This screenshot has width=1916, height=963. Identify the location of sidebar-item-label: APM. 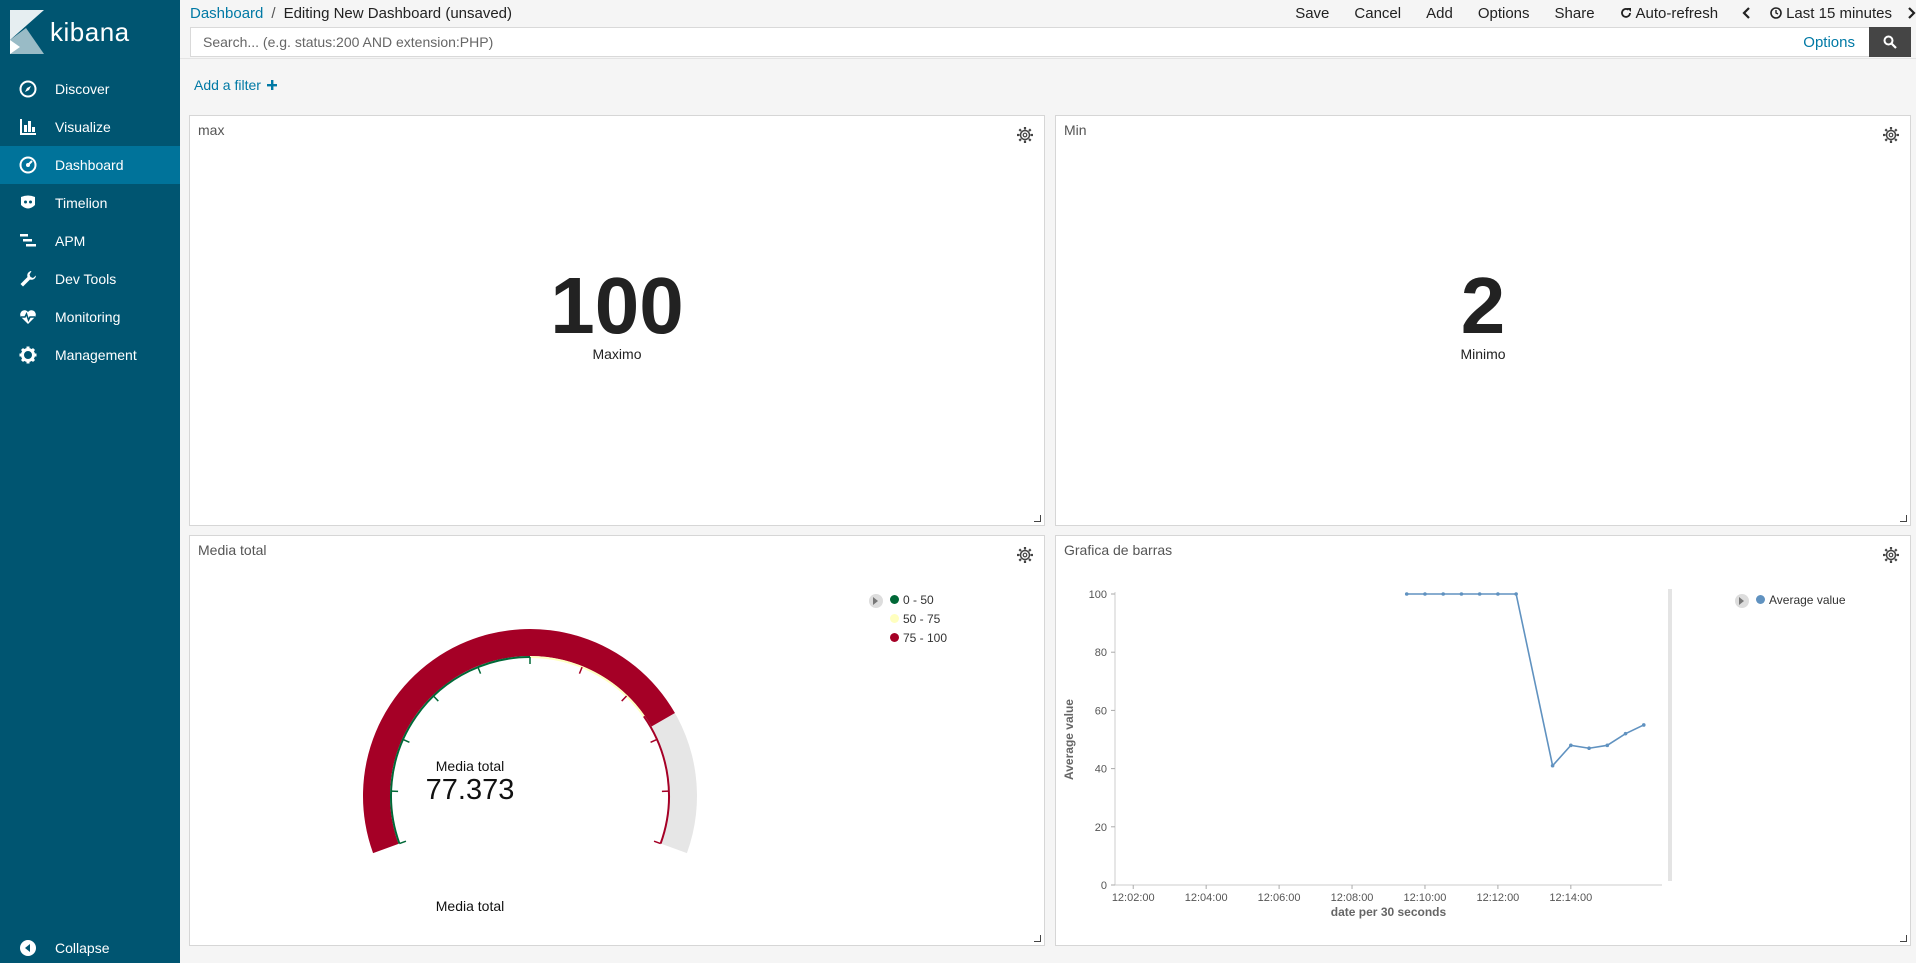
(70, 241).